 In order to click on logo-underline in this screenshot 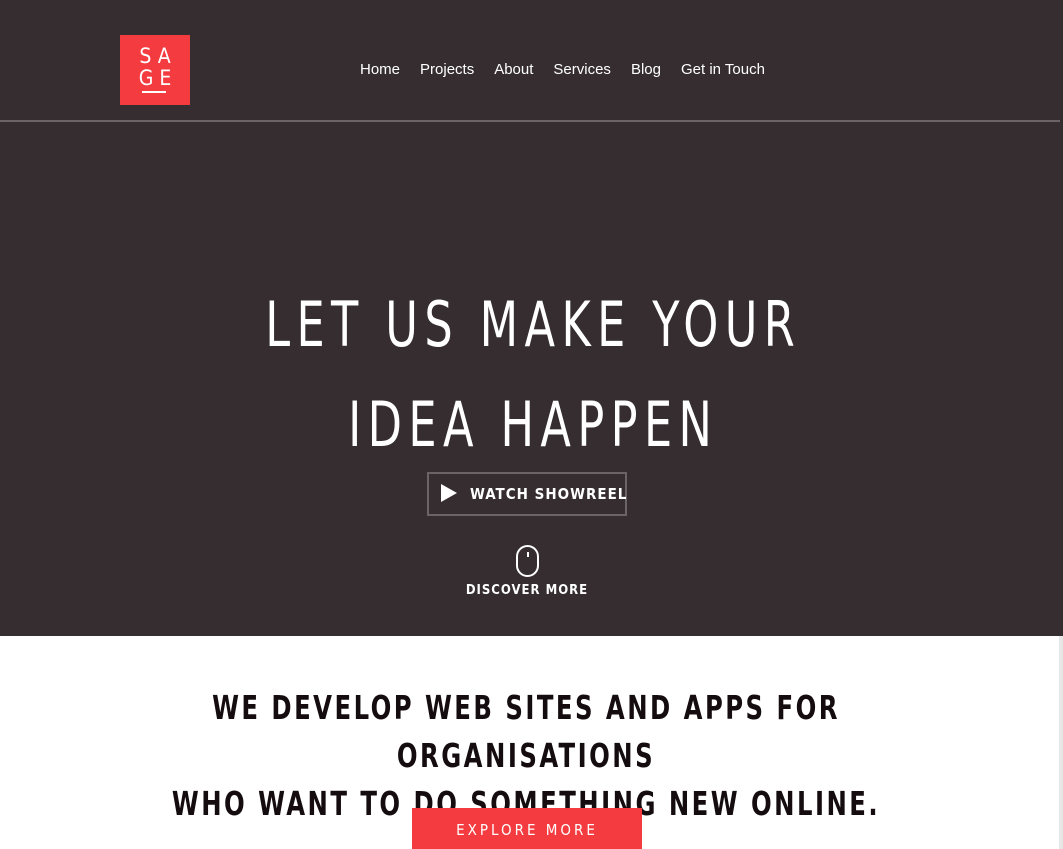, I will do `click(154, 92)`.